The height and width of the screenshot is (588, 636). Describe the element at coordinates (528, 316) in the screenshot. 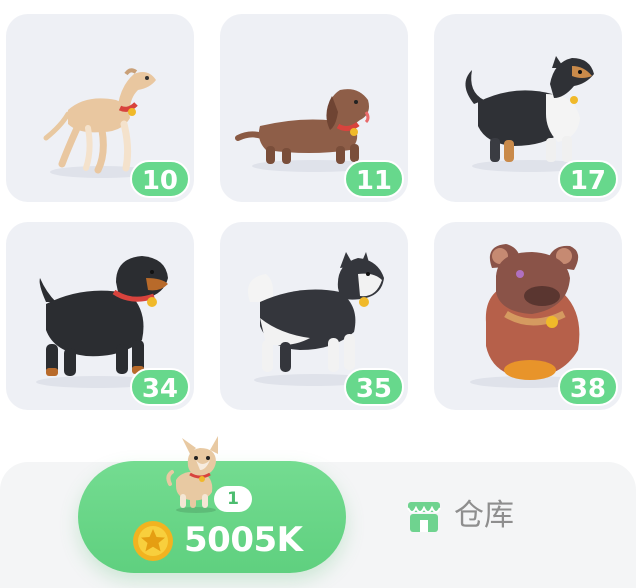

I see `dog-card-mud-dog: 38` at that location.